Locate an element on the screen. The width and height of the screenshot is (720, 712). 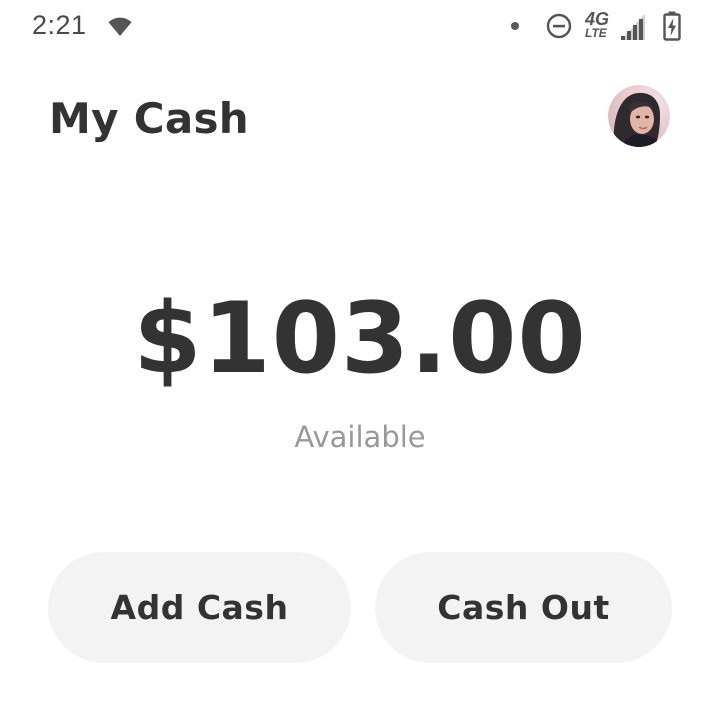
status-time: 2:21 is located at coordinates (59, 25).